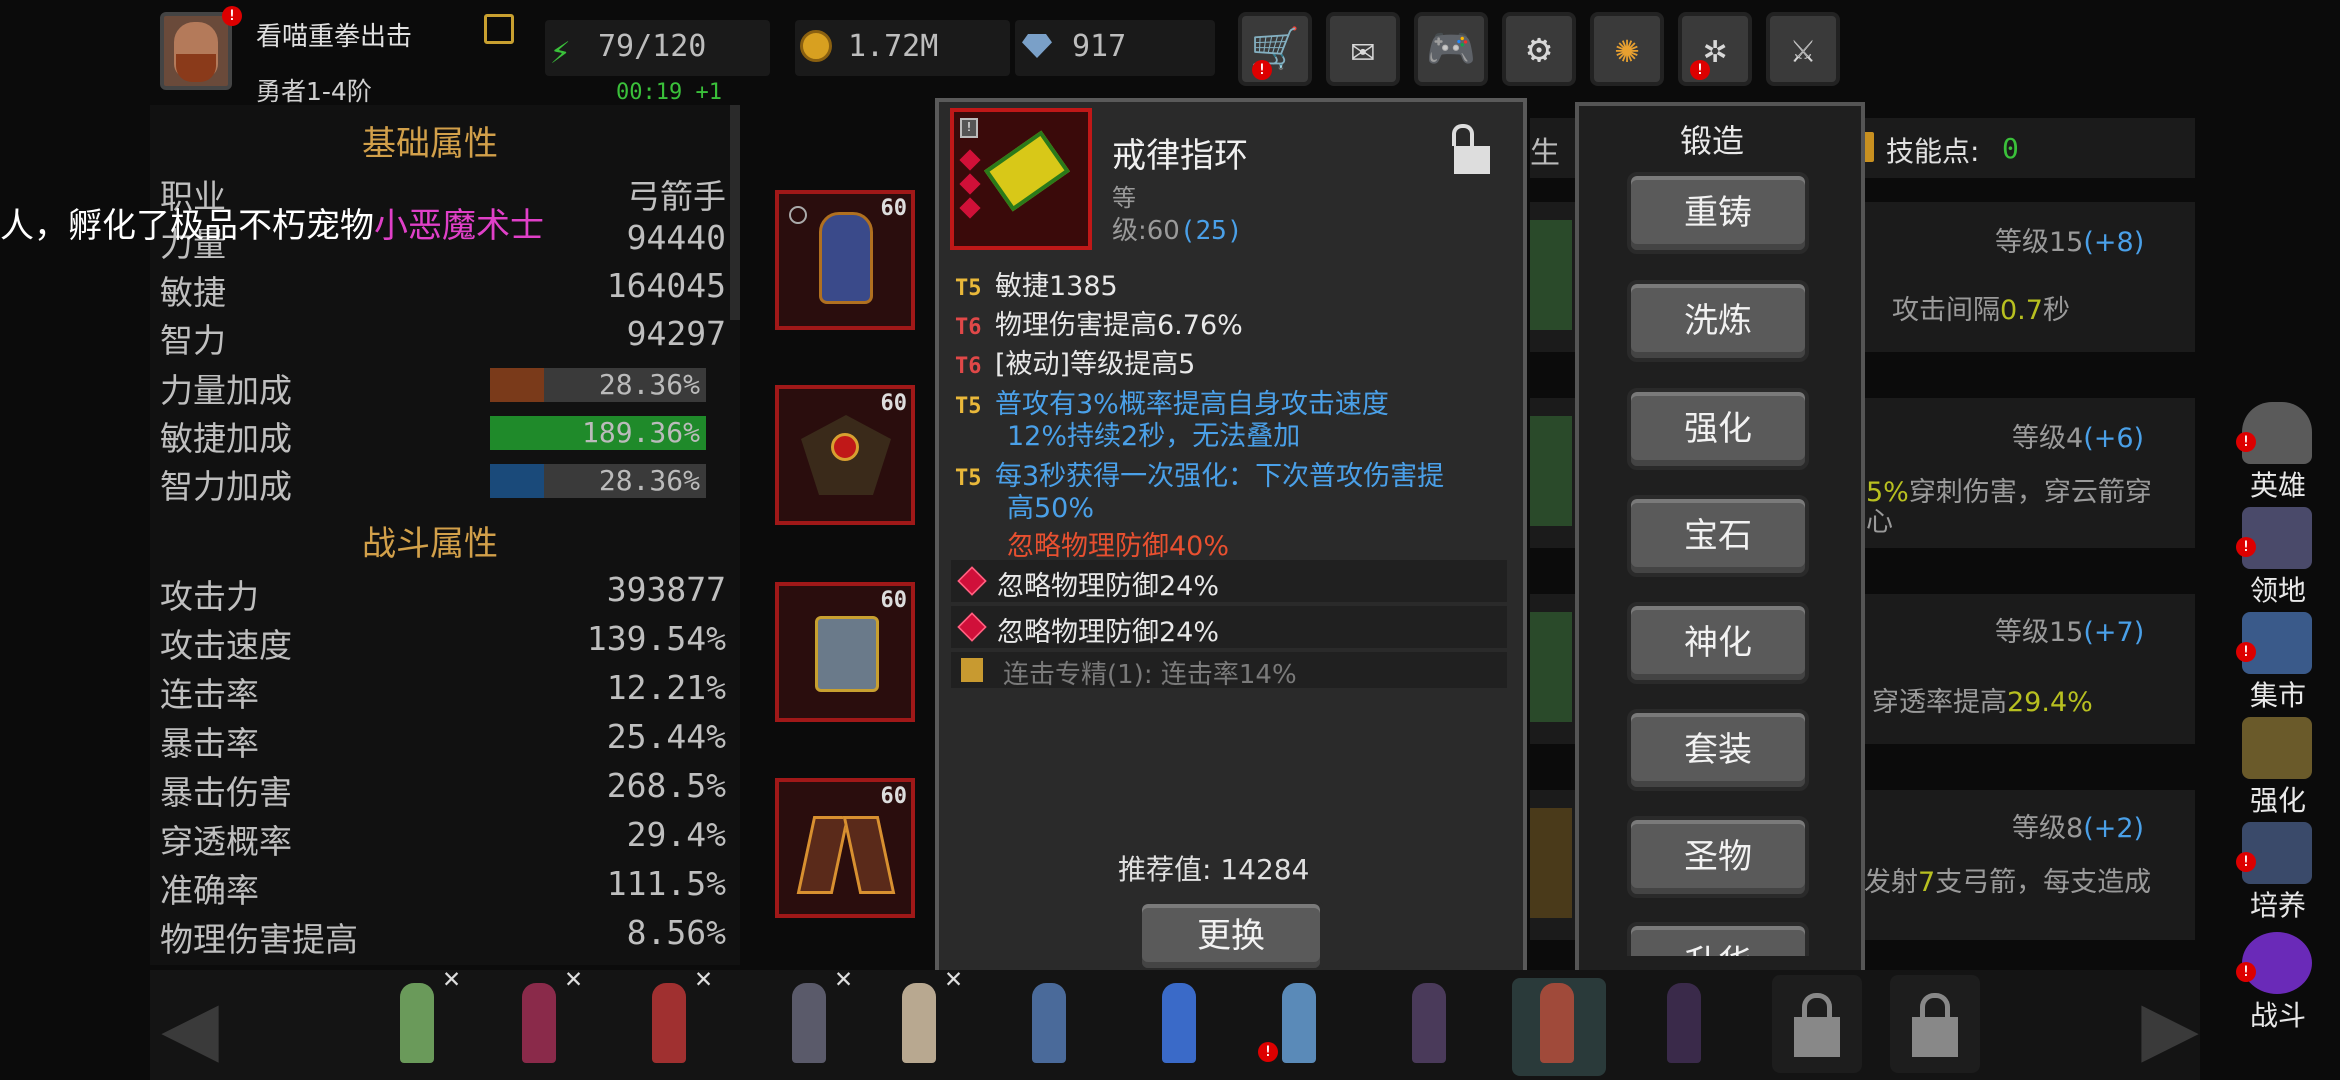 Image resolution: width=2340 pixels, height=1080 pixels. I want to click on attr-label: 攻击力, so click(209, 596).